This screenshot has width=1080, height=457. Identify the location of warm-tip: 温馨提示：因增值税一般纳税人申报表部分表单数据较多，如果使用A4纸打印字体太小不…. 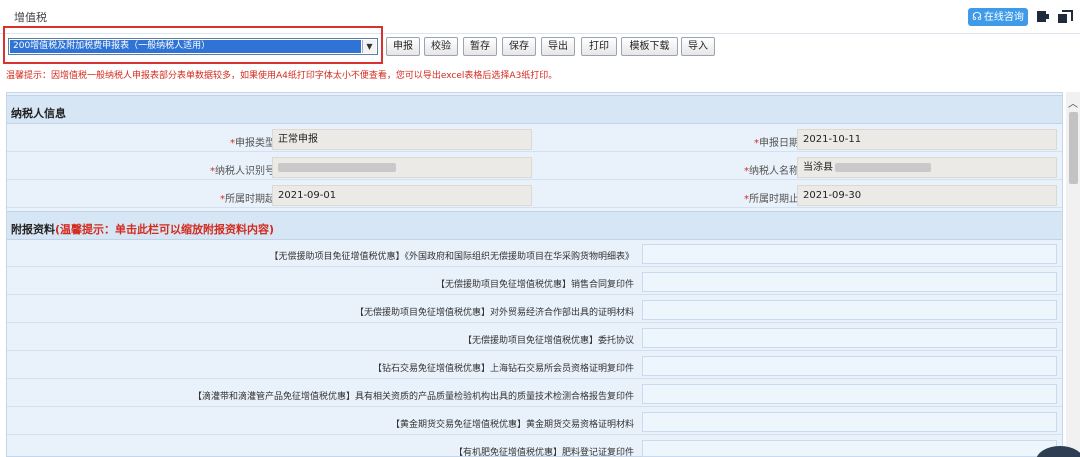
(282, 76).